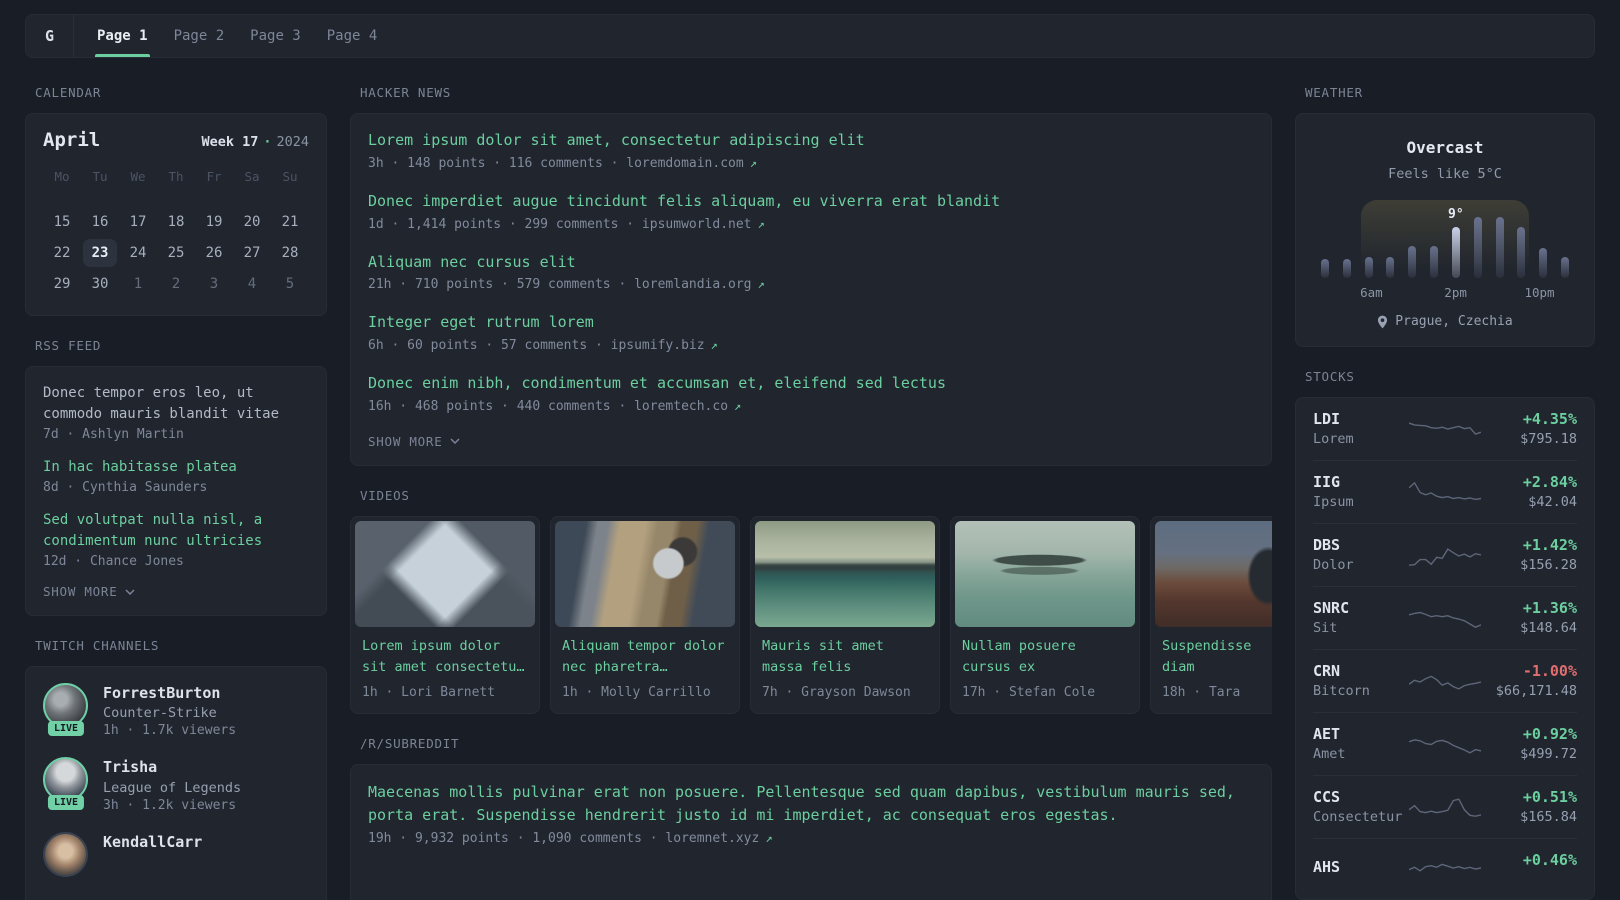  What do you see at coordinates (1327, 734) in the screenshot?
I see `stock-symbol: AET` at bounding box center [1327, 734].